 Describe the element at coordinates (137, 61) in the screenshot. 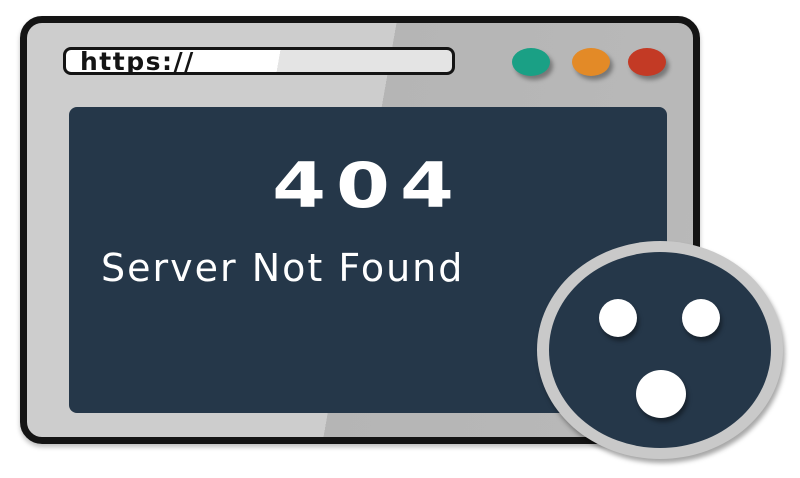

I see `address-url-text: https://` at that location.